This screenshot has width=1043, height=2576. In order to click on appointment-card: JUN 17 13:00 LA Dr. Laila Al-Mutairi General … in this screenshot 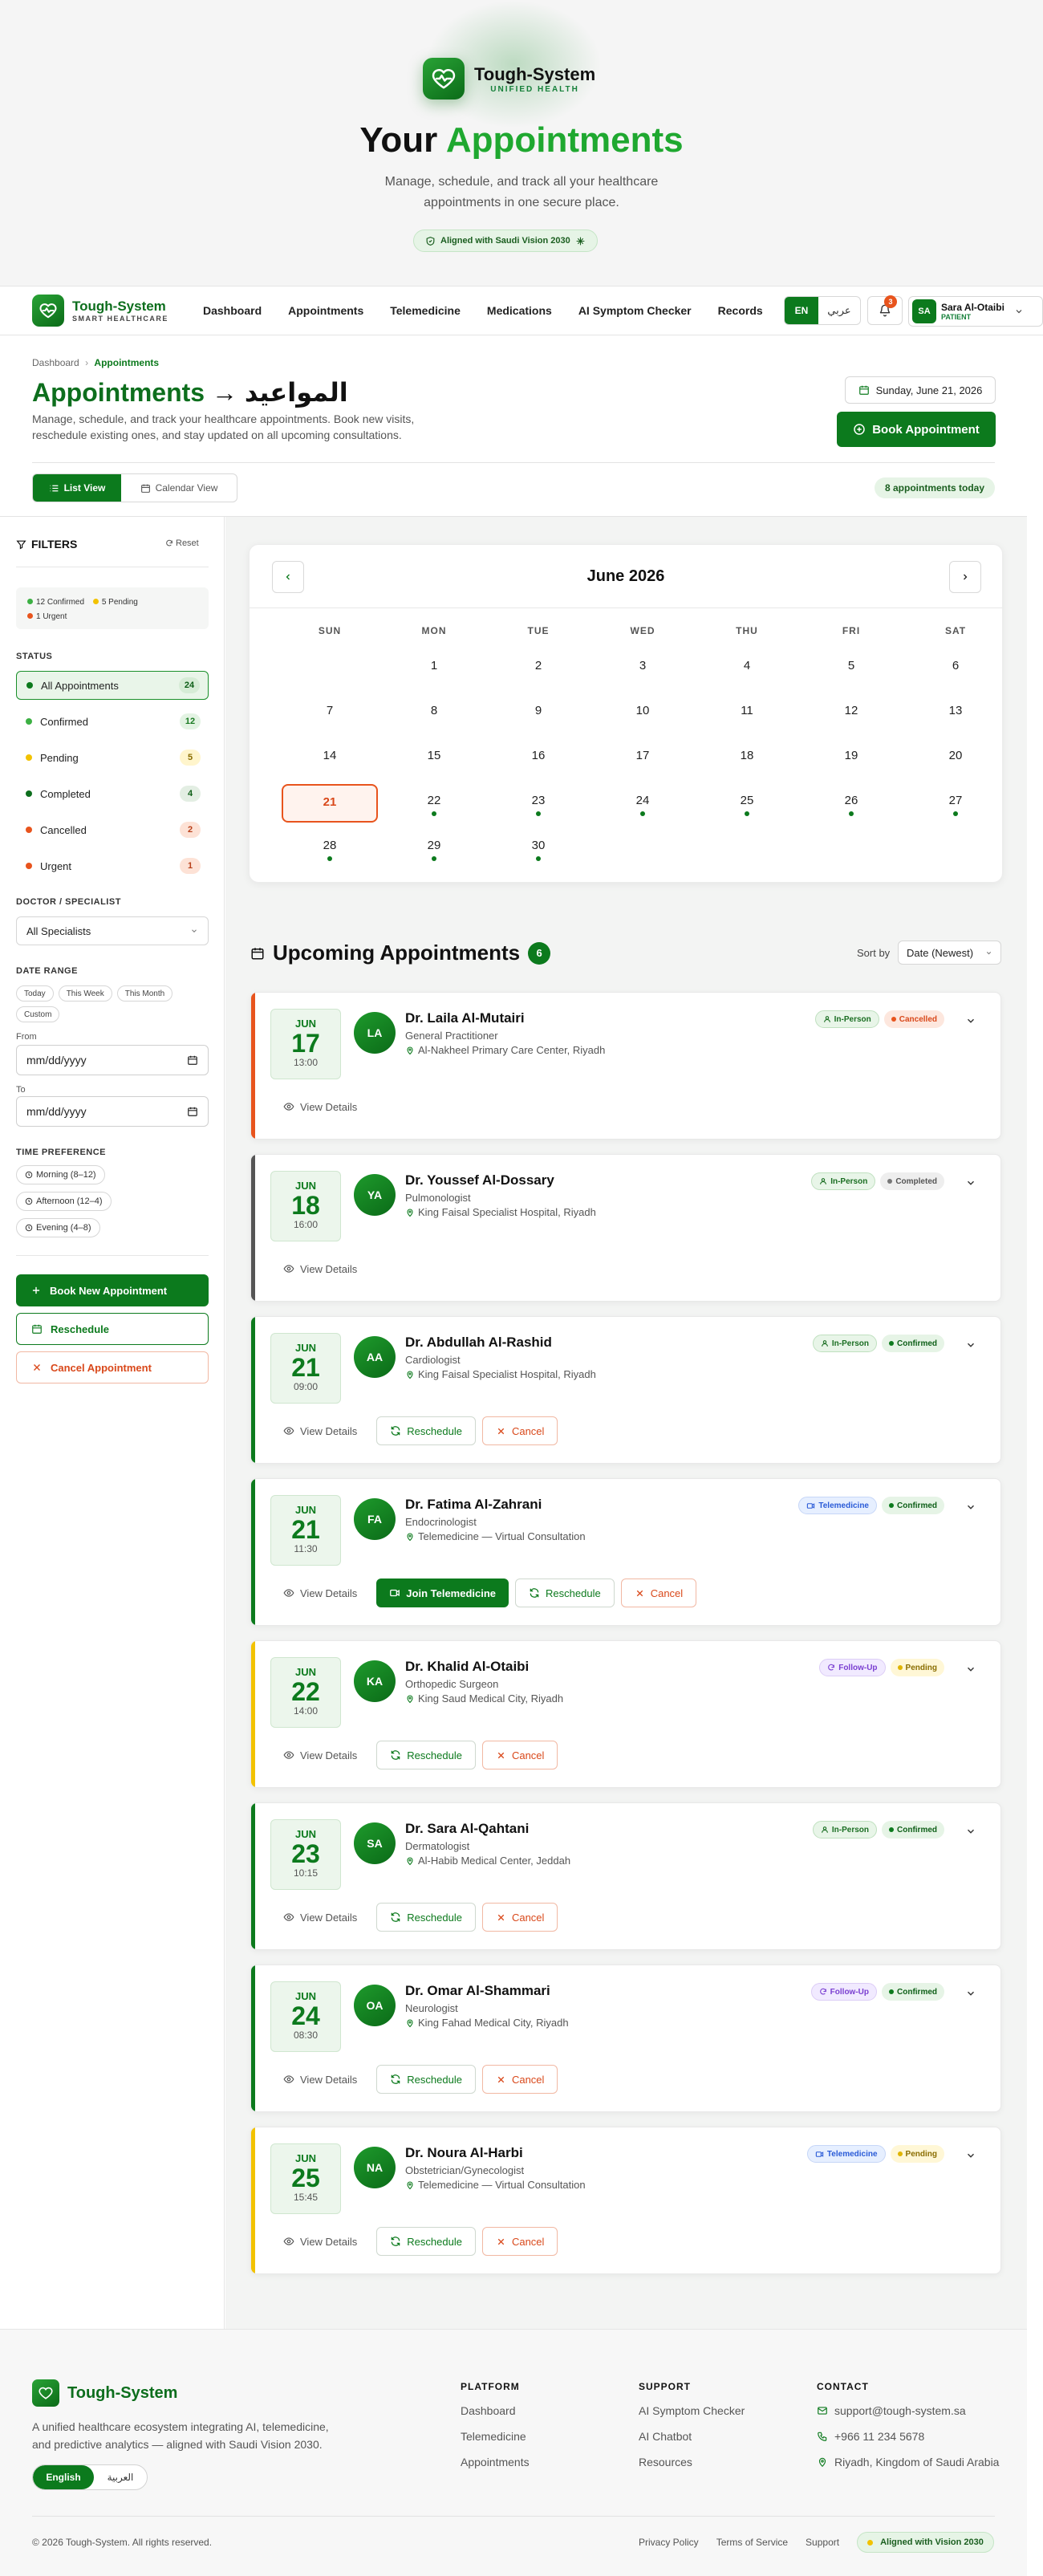, I will do `click(625, 1066)`.